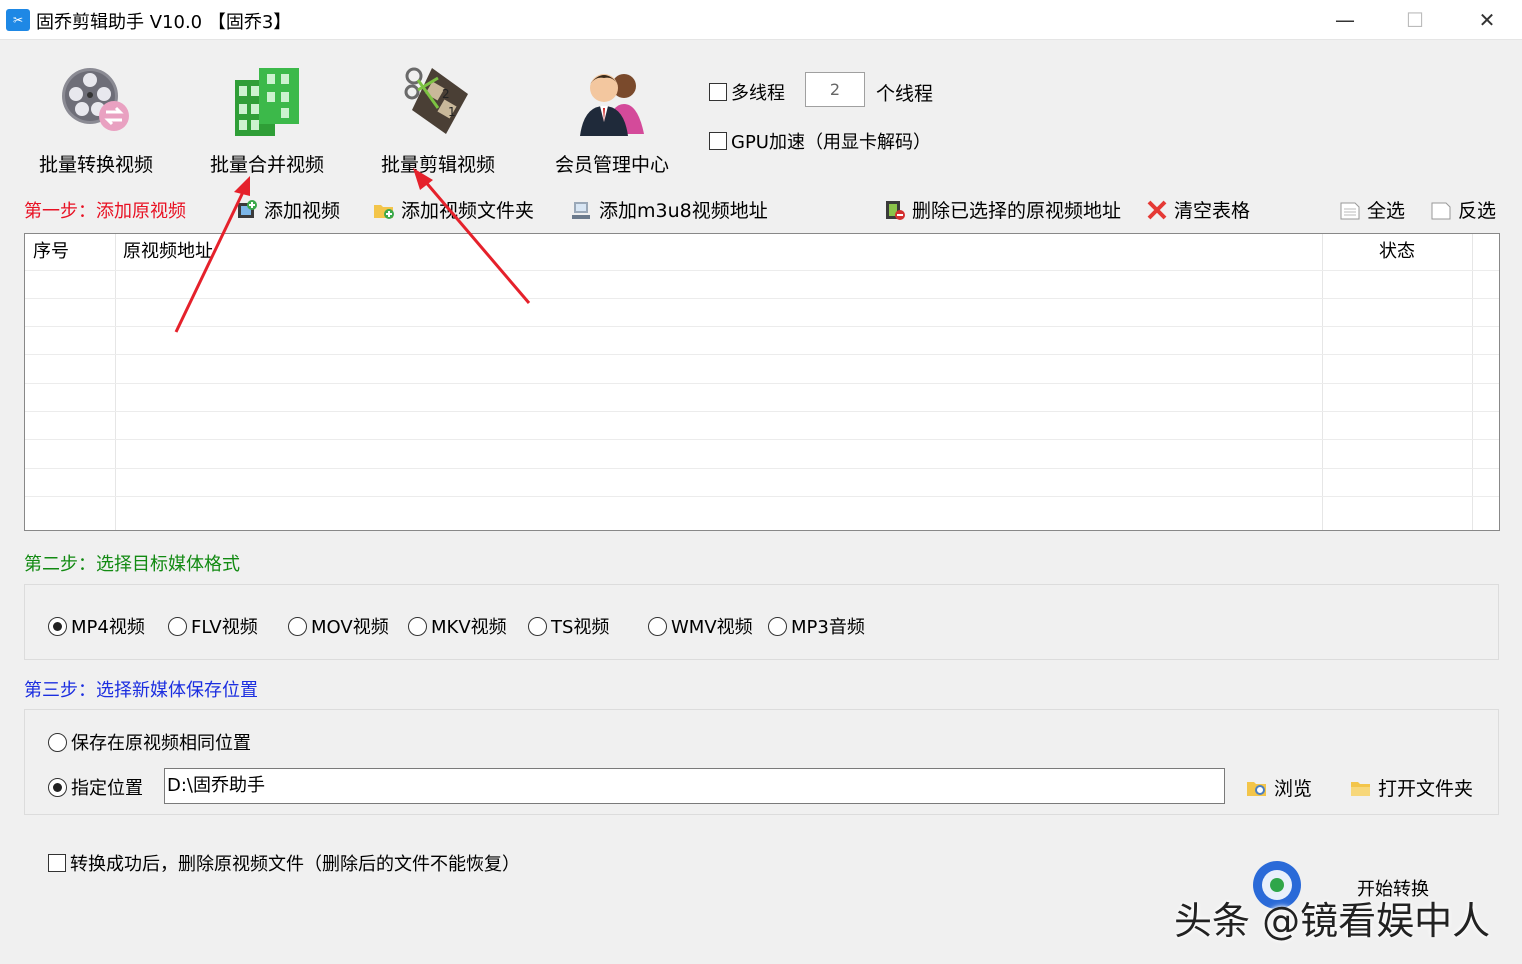 This screenshot has height=964, width=1522. I want to click on arrow-head, so click(242, 186).